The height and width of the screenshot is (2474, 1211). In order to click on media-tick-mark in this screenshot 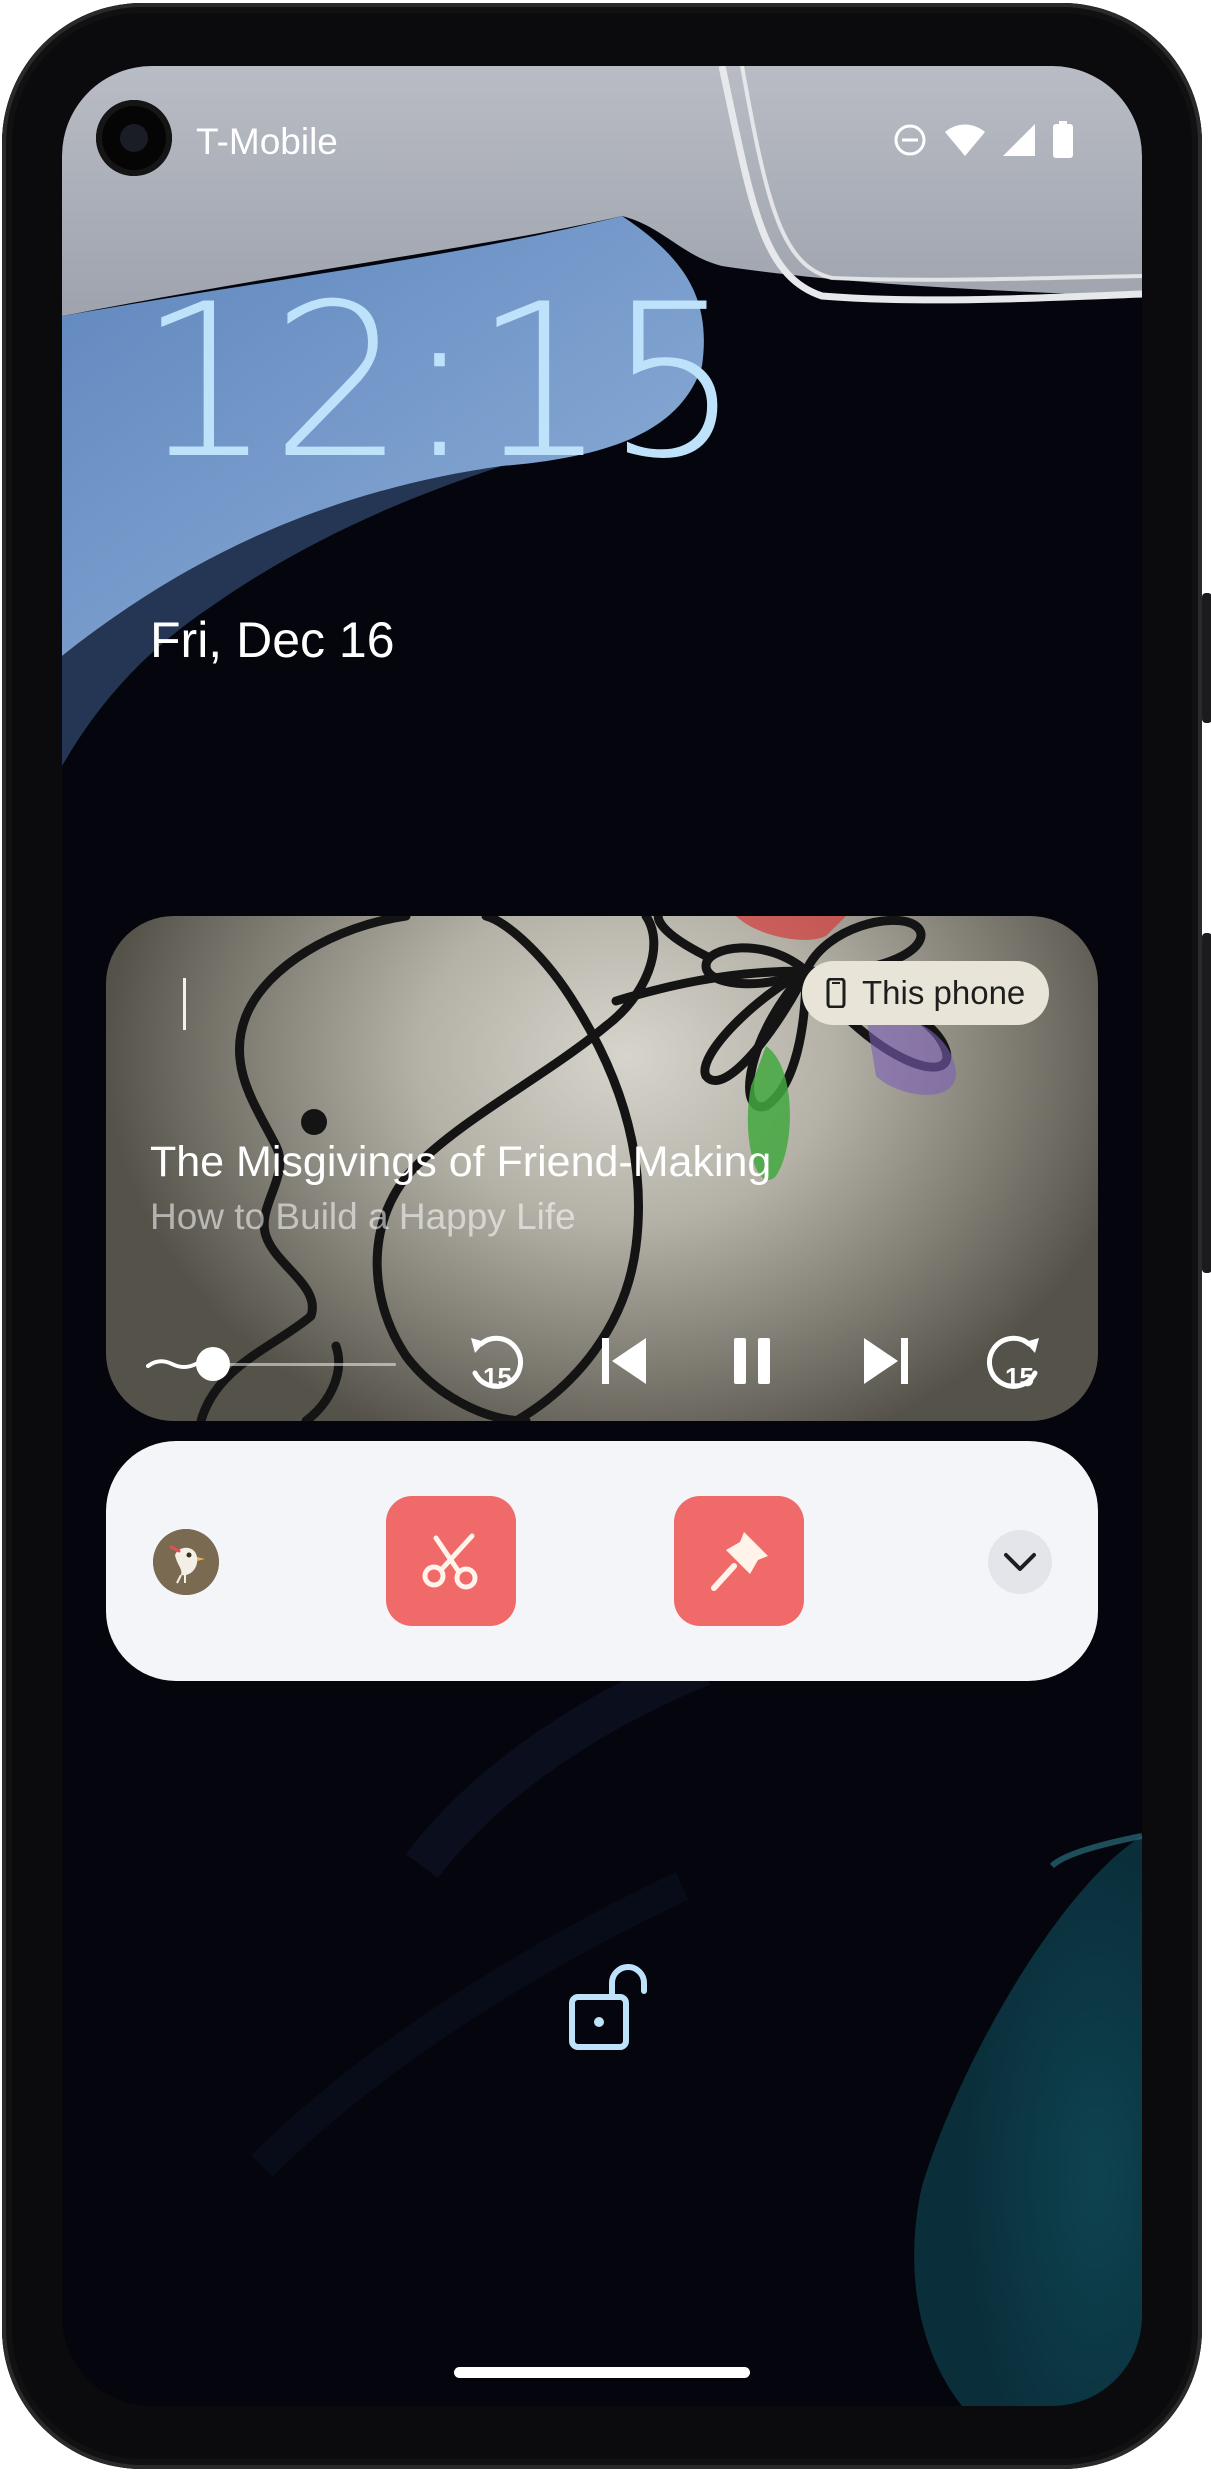, I will do `click(184, 1004)`.